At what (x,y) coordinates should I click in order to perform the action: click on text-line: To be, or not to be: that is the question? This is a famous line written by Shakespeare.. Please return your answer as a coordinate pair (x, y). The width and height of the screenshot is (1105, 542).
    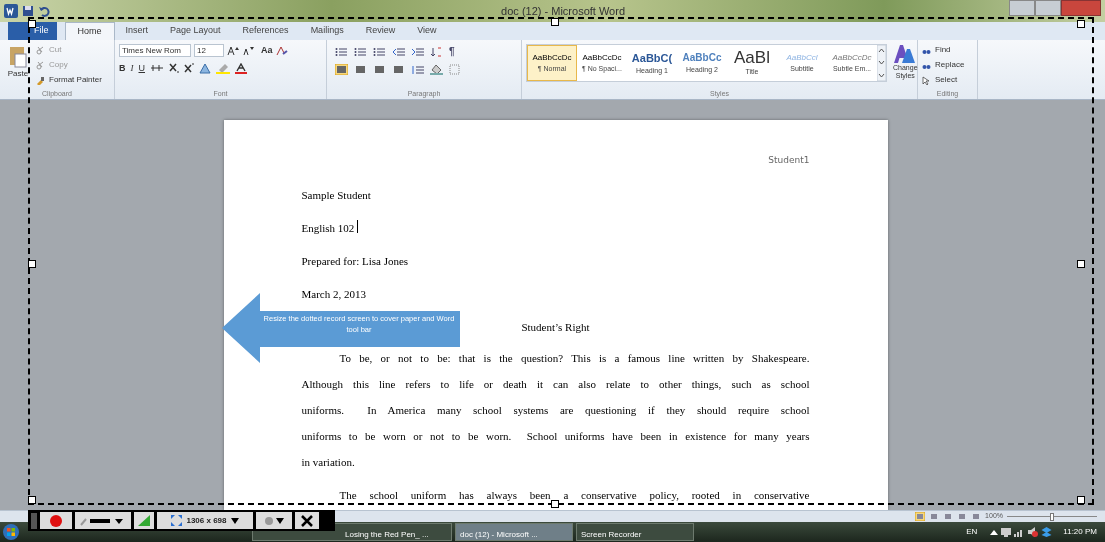
    Looking at the image, I should click on (574, 358).